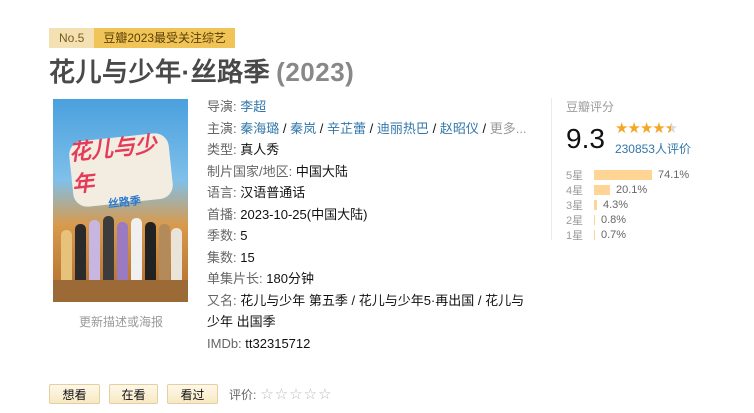 This screenshot has height=413, width=754. What do you see at coordinates (121, 241) in the screenshot?
I see `poster-people` at bounding box center [121, 241].